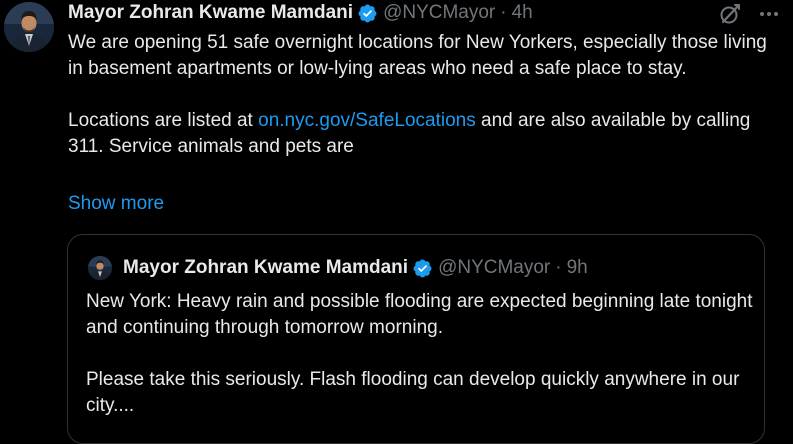 The width and height of the screenshot is (793, 444). What do you see at coordinates (116, 204) in the screenshot?
I see `show-more-link: Show more` at bounding box center [116, 204].